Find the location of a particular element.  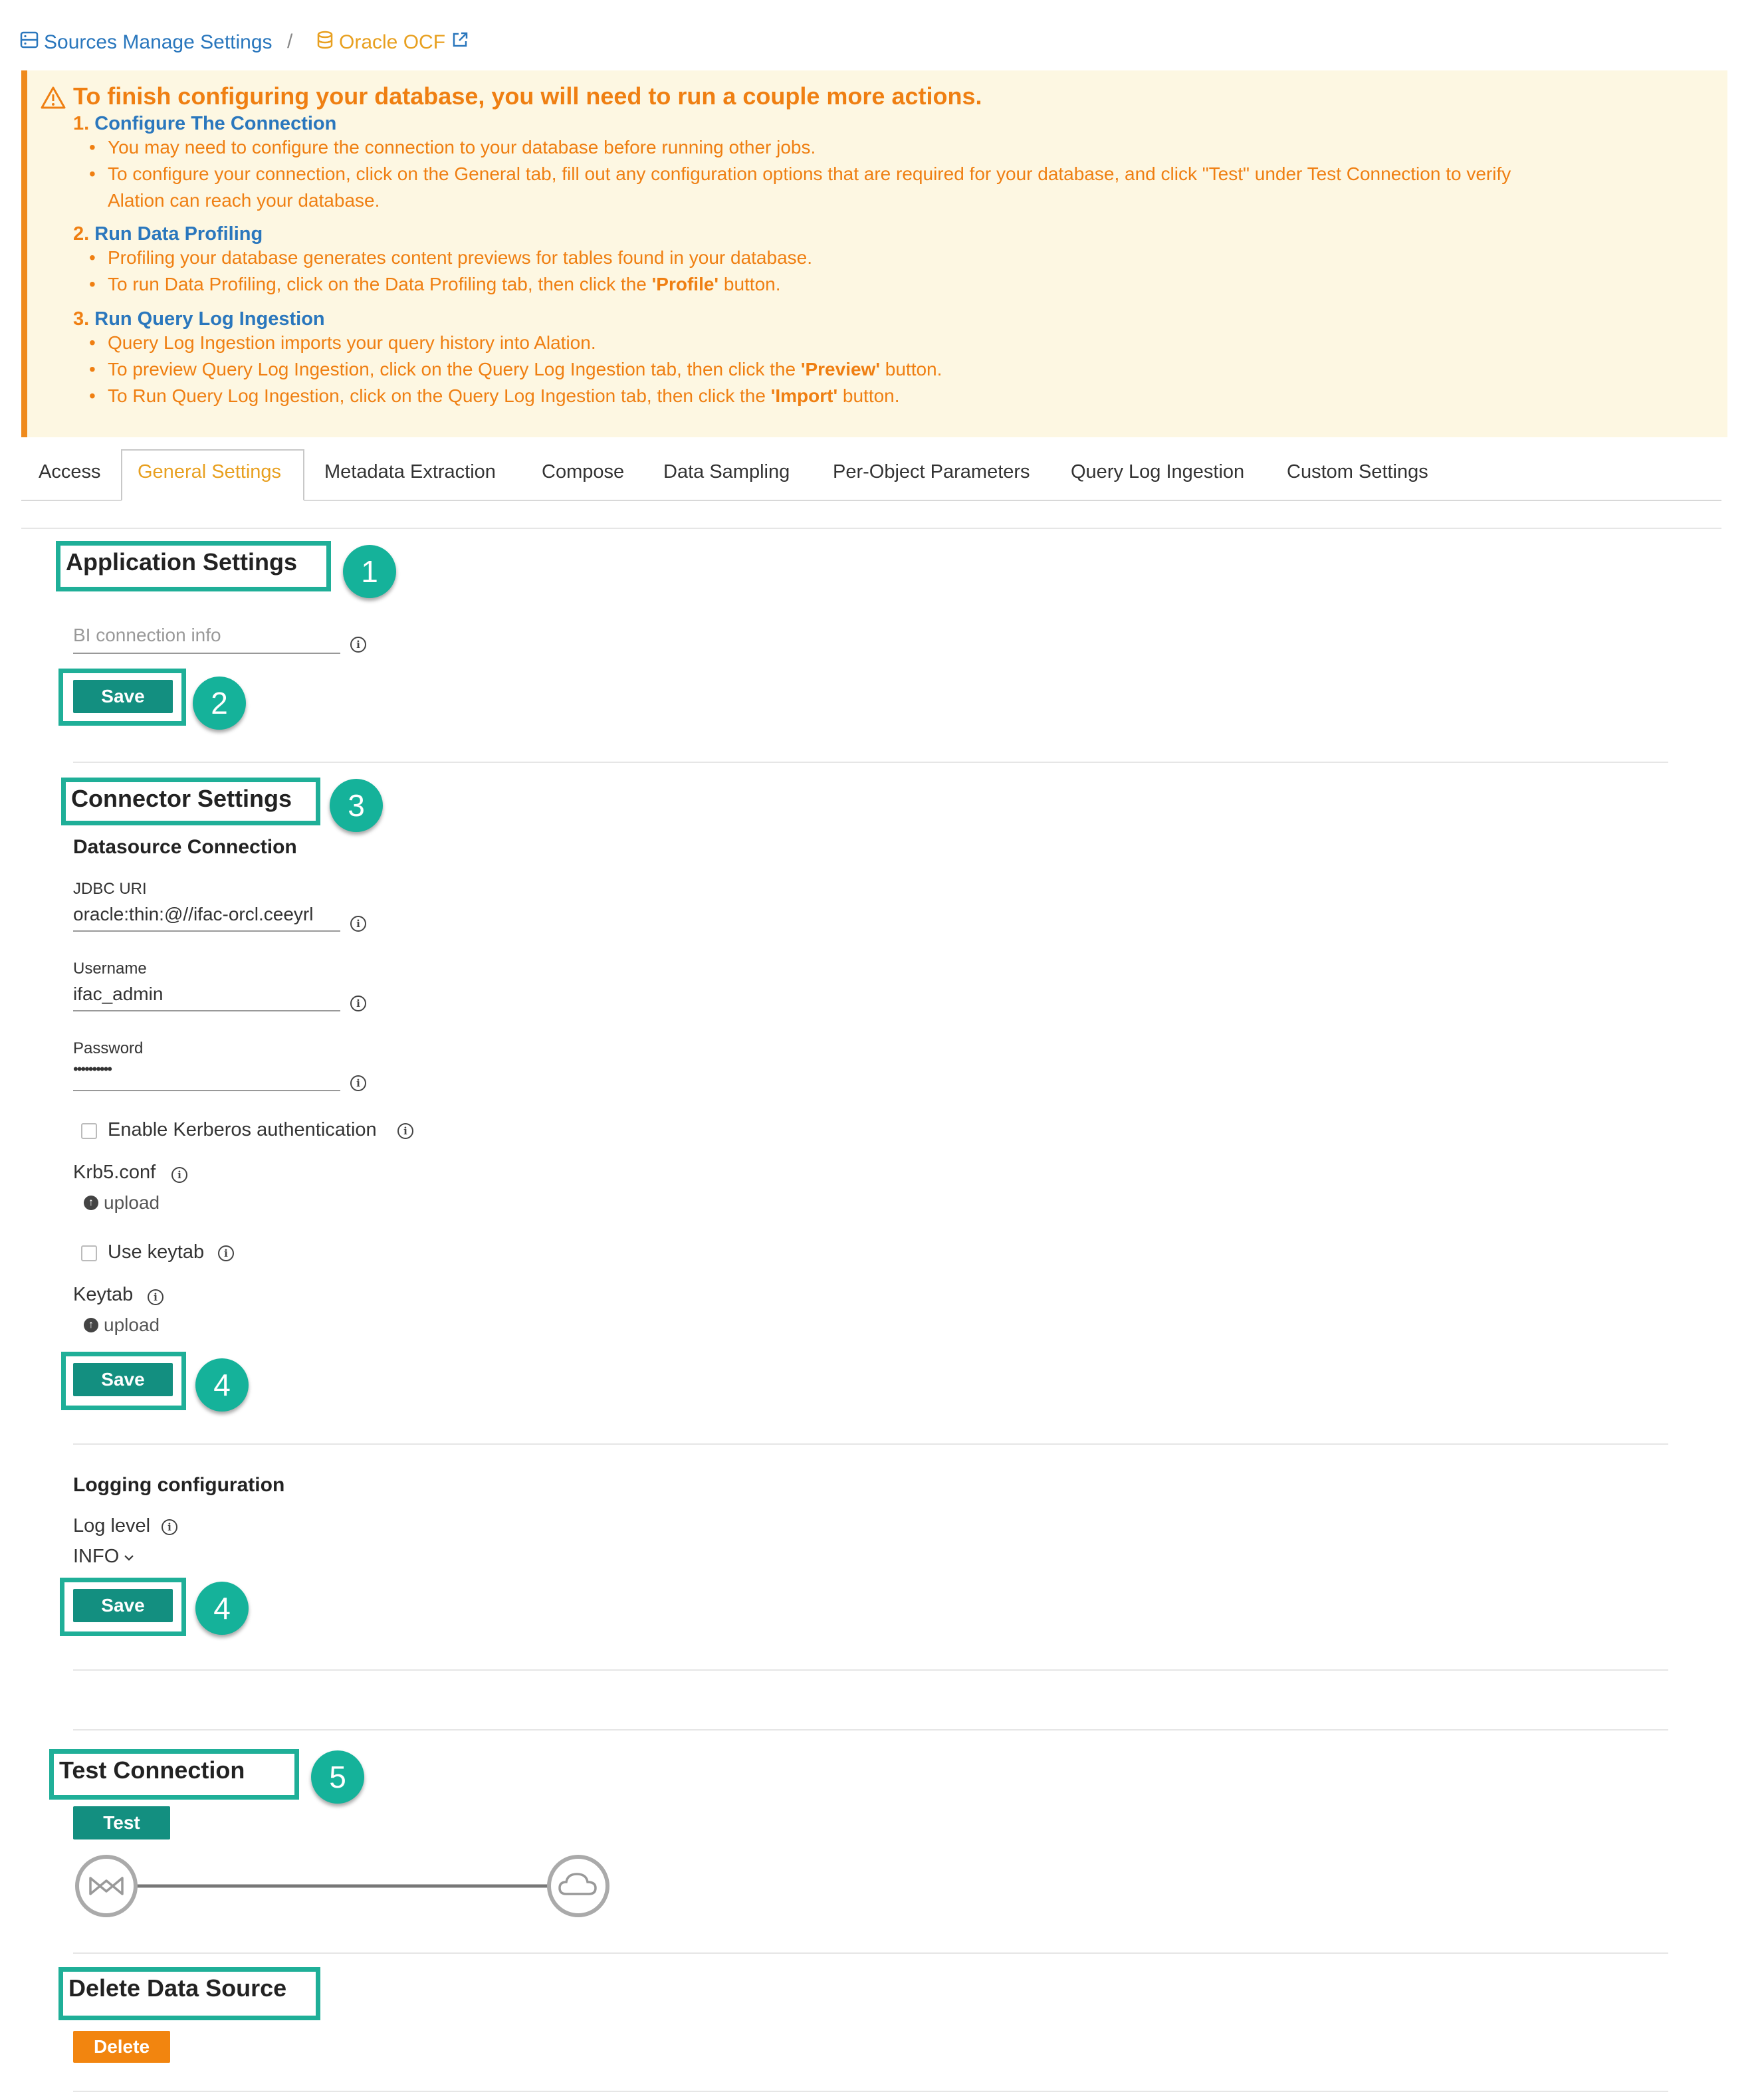

chevron-down-icon is located at coordinates (129, 1557).